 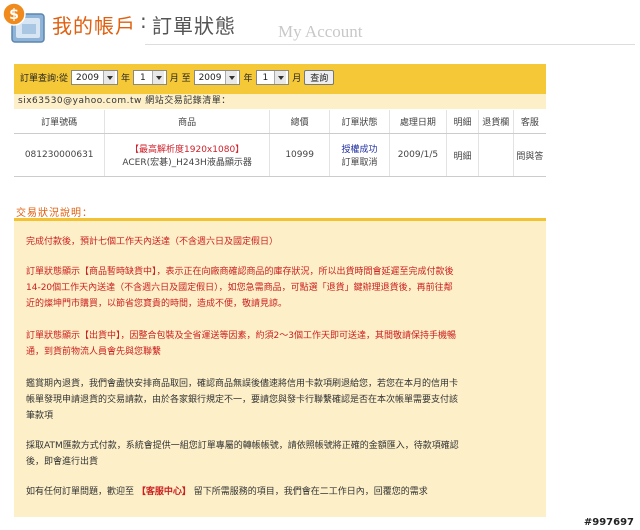 I want to click on col-return: 退貨欄, so click(x=496, y=122).